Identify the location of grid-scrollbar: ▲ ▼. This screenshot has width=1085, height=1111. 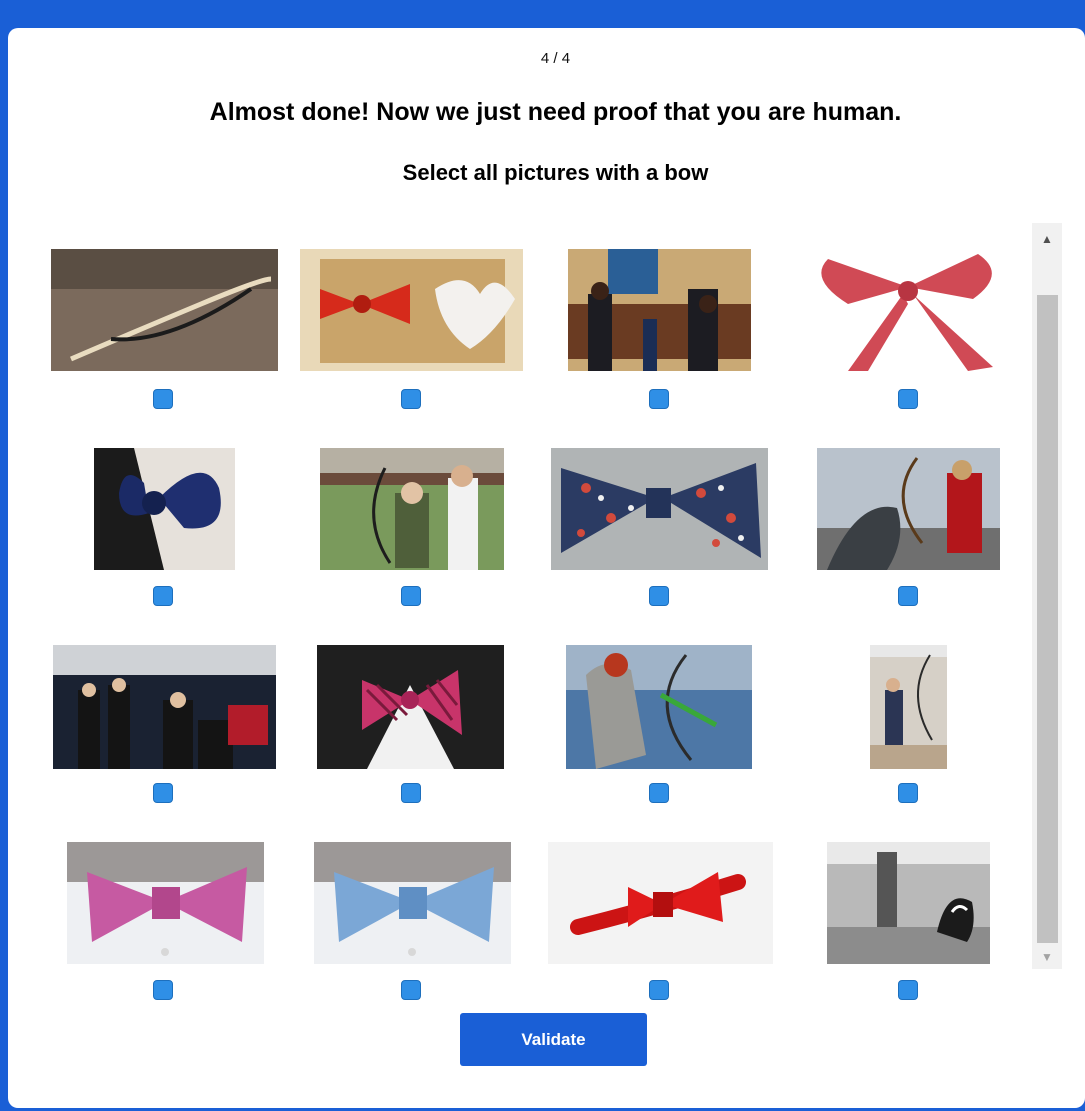
(1047, 596).